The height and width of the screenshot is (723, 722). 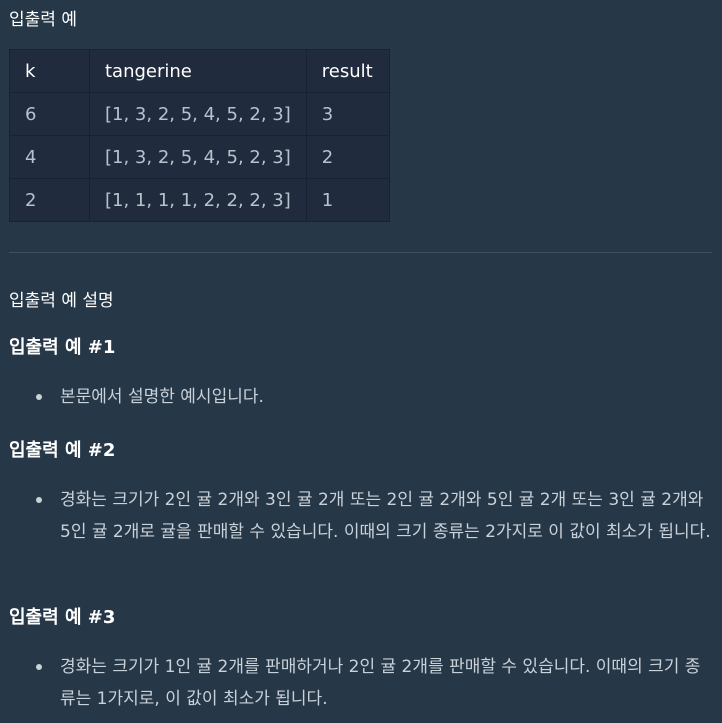 I want to click on table-cell-k: 4, so click(x=49, y=157).